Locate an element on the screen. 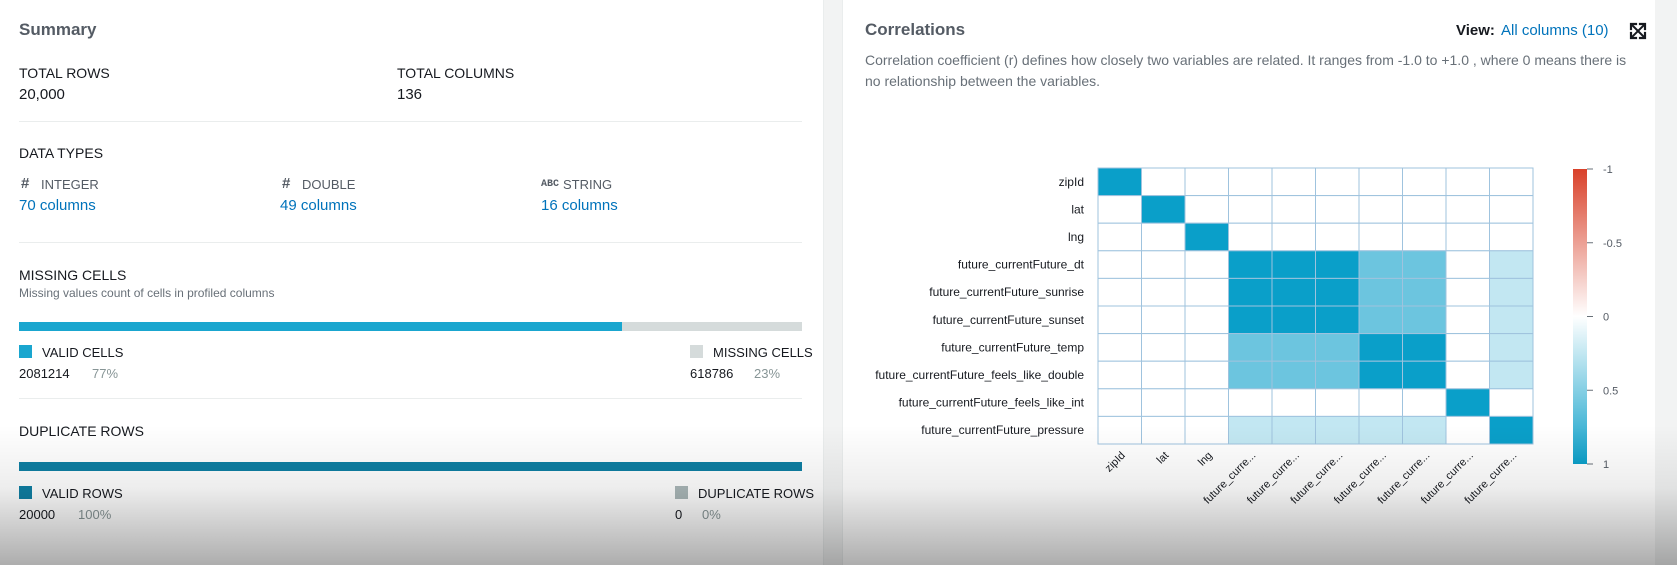 Image resolution: width=1677 pixels, height=565 pixels. integer-columns-link: 70 columns is located at coordinates (57, 205).